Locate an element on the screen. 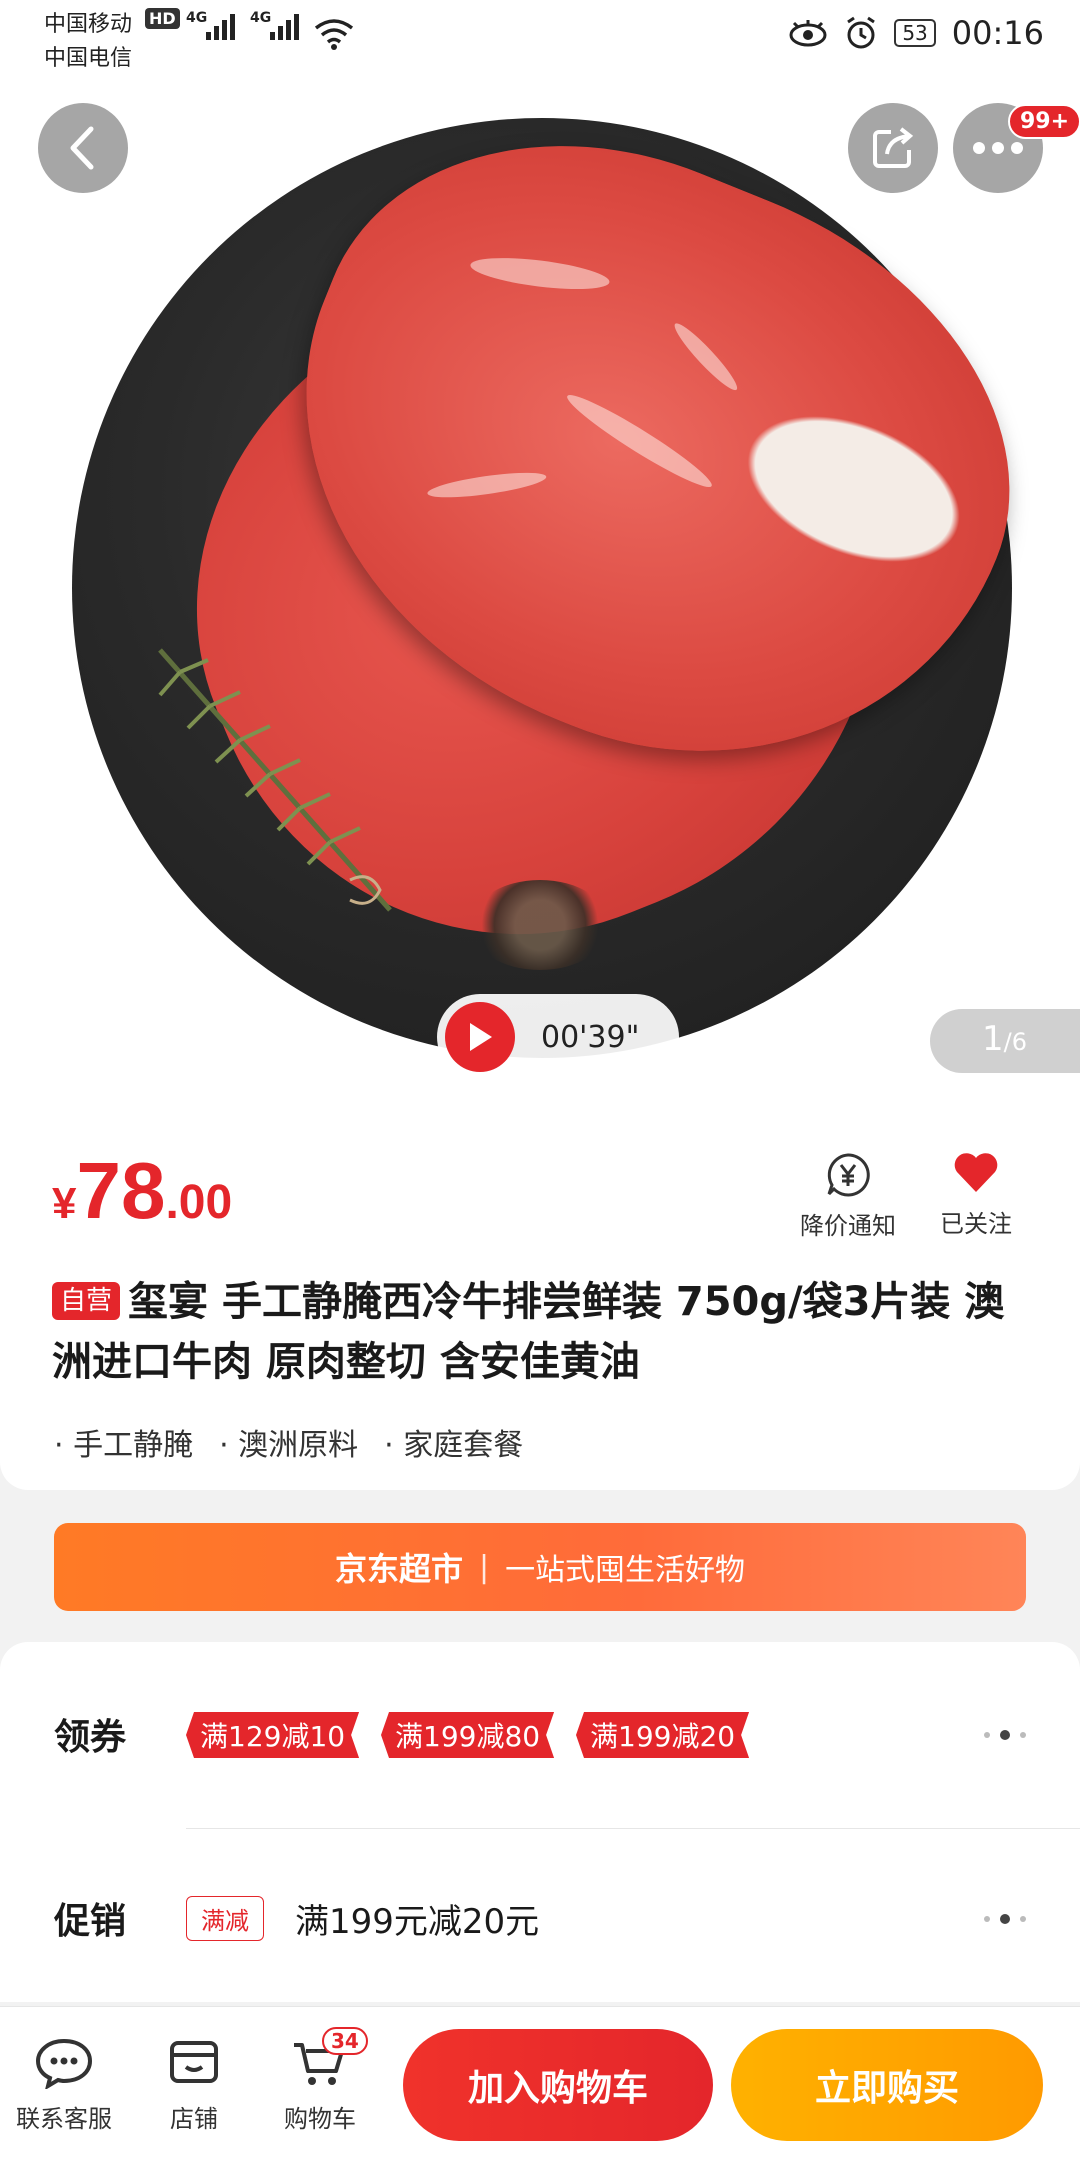 The image size is (1080, 2160). play-icon is located at coordinates (480, 1037).